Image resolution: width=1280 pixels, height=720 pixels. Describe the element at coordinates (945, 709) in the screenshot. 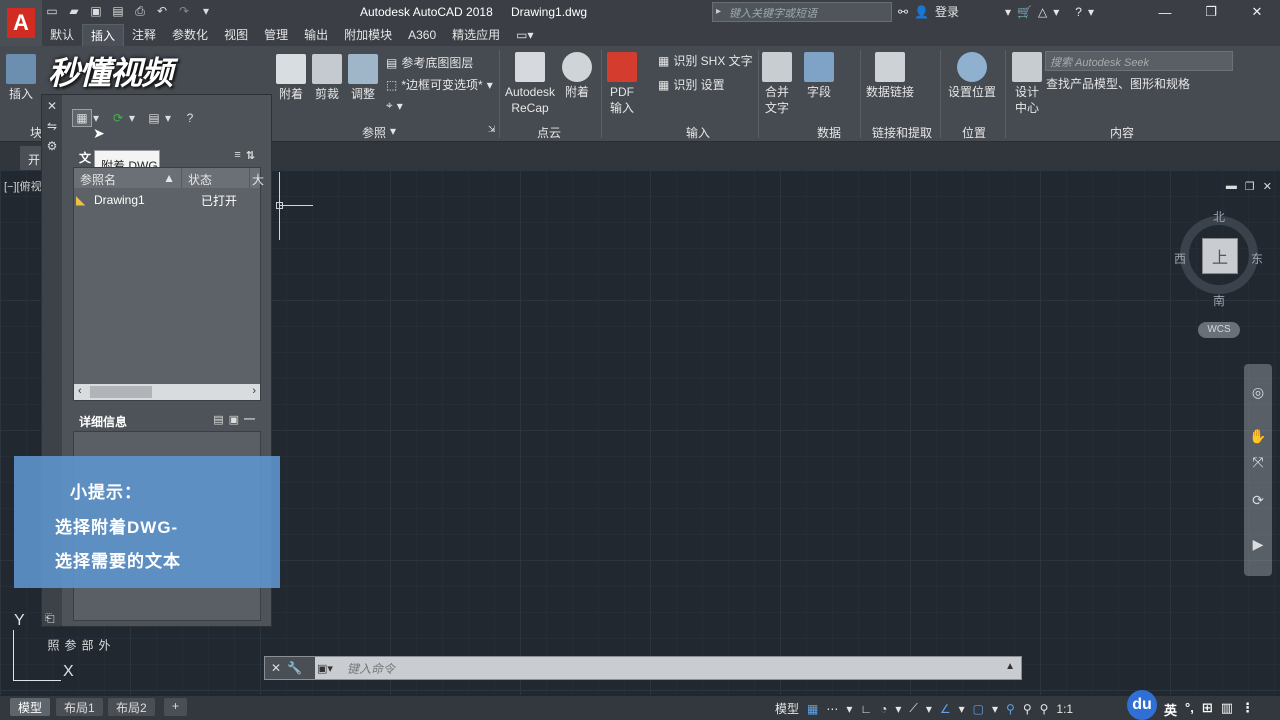

I see `osnap-icon: ∠` at that location.